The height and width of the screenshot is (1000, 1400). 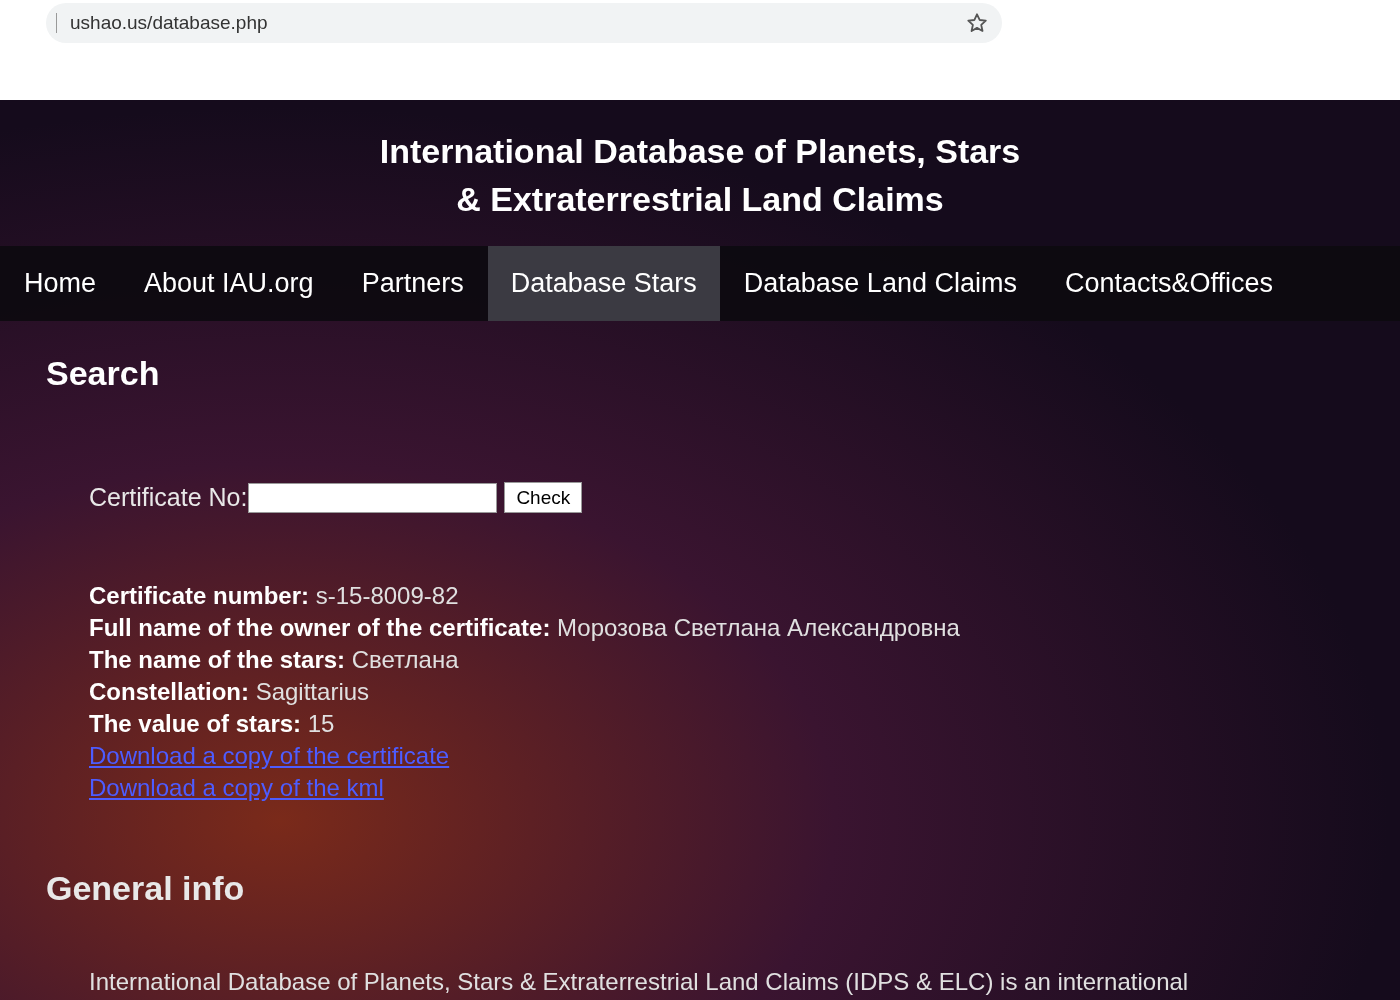 What do you see at coordinates (1169, 283) in the screenshot?
I see `nav-link: Contacts&Offices` at bounding box center [1169, 283].